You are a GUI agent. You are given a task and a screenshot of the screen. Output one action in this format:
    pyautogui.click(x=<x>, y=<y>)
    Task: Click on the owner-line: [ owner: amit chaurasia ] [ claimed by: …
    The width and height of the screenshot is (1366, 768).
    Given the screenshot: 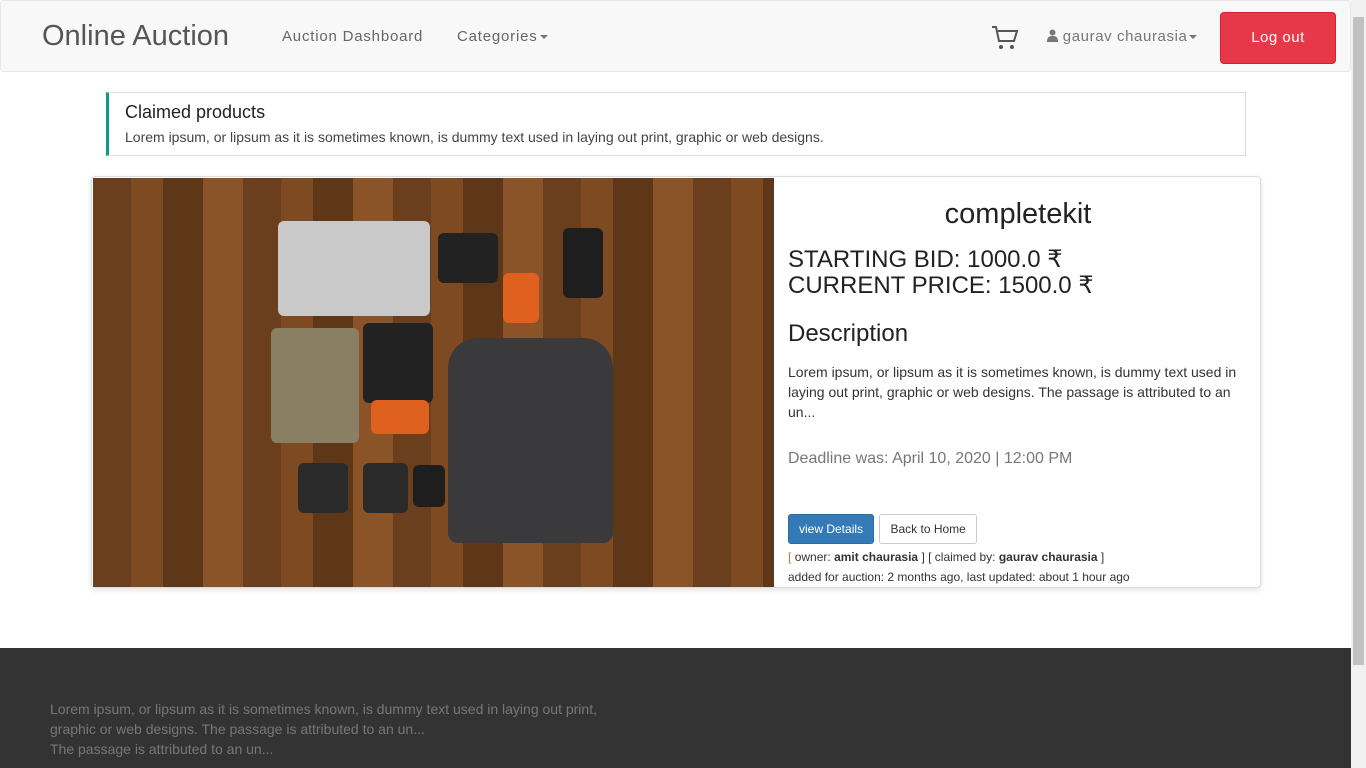 What is the action you would take?
    pyautogui.click(x=946, y=557)
    